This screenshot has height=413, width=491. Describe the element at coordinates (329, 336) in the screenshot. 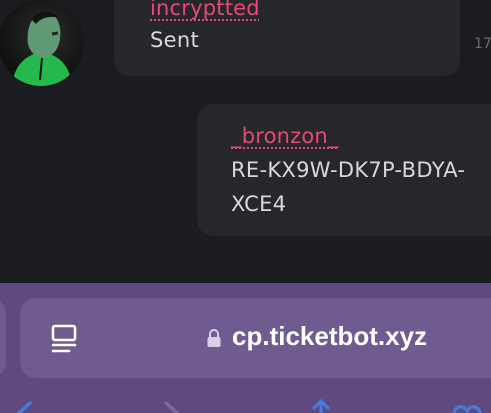

I see `url-text: cp.ticketbot.xyz` at that location.